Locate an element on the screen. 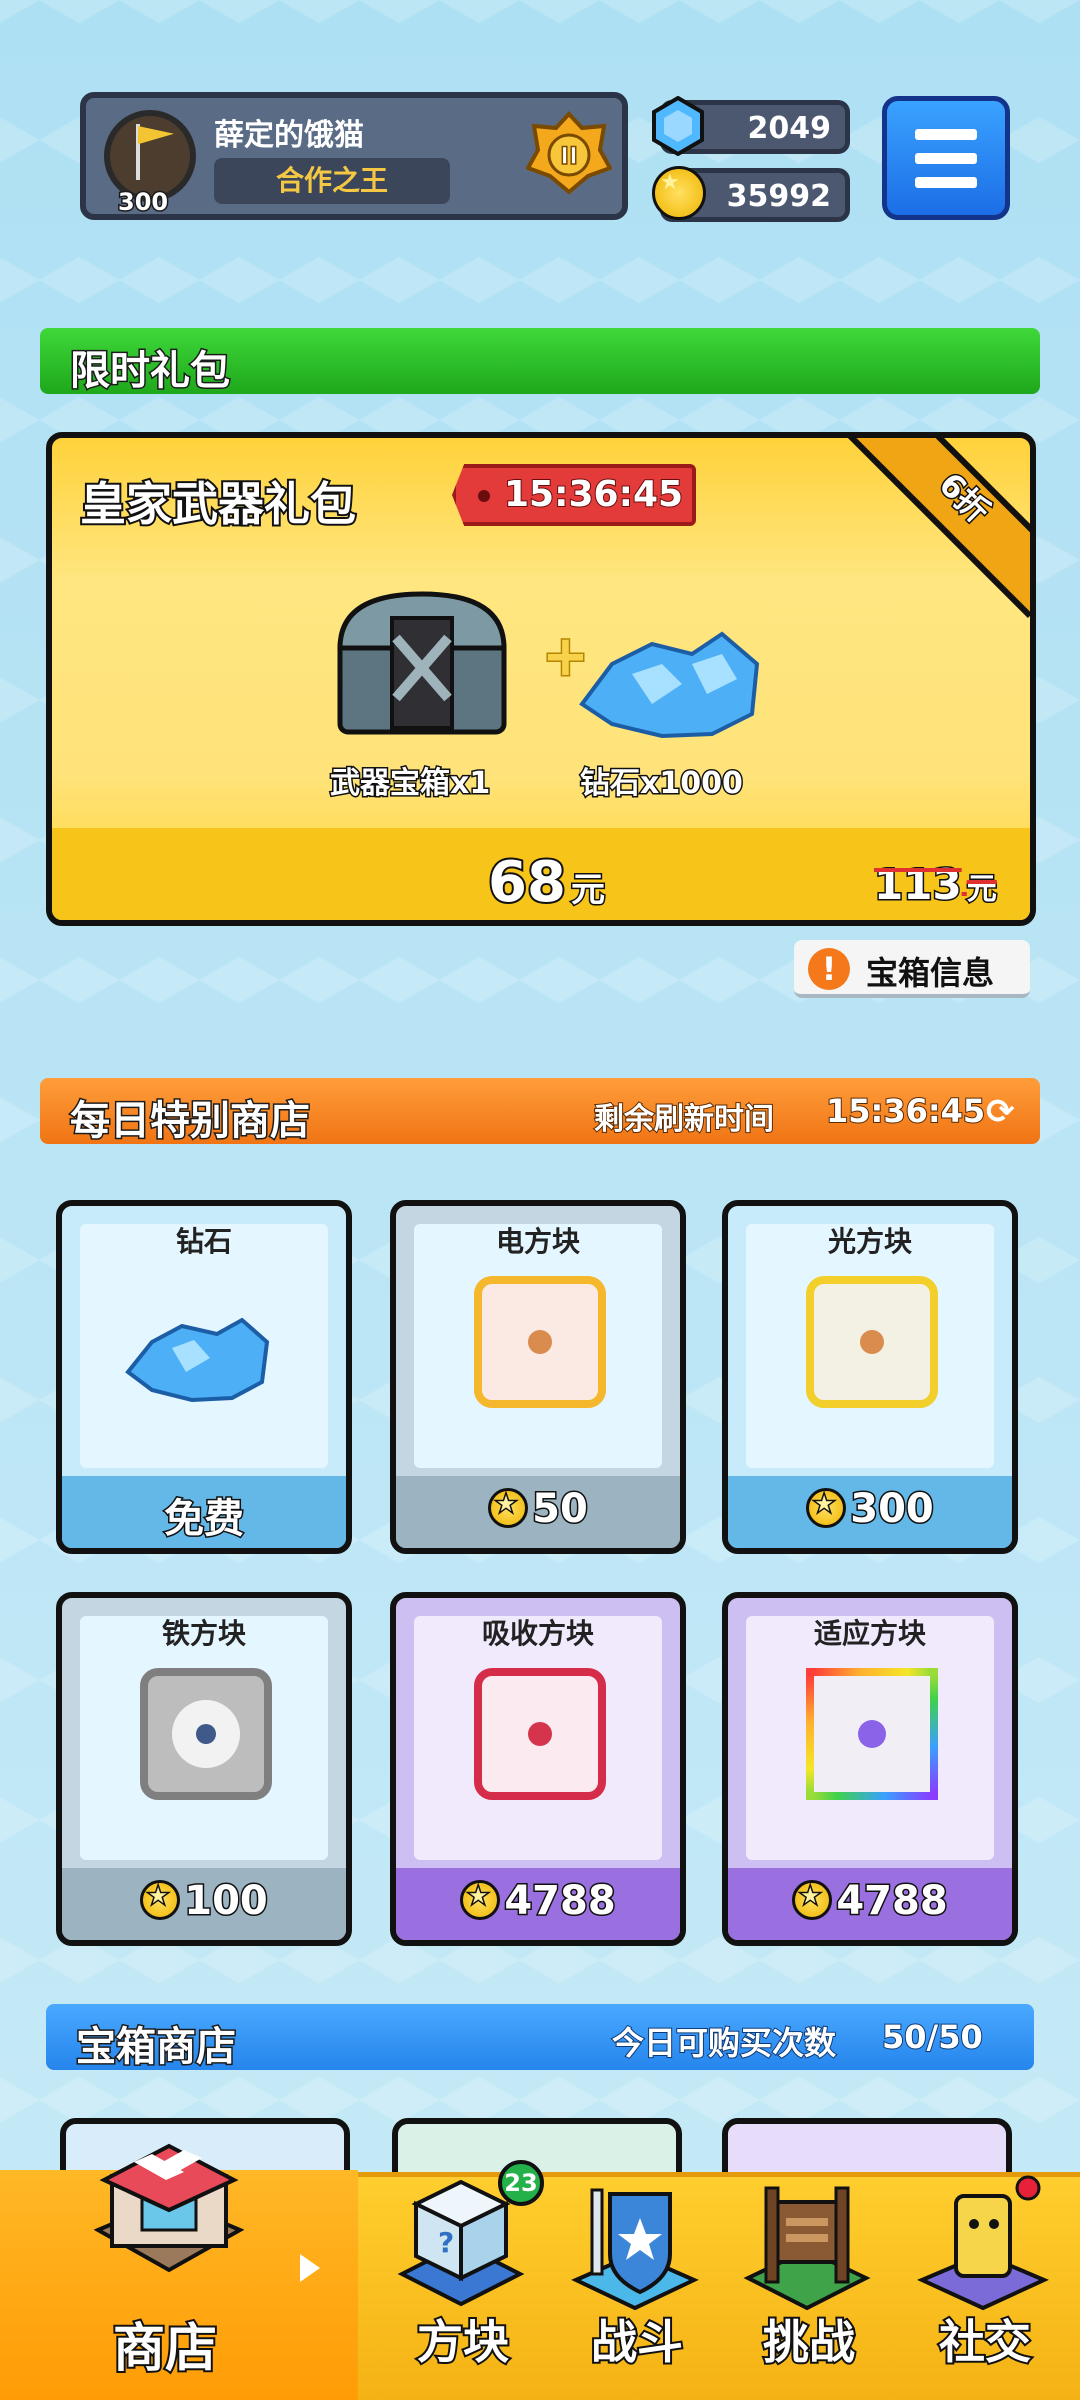 The image size is (1080, 2400). diamond-count: 2049 is located at coordinates (789, 128).